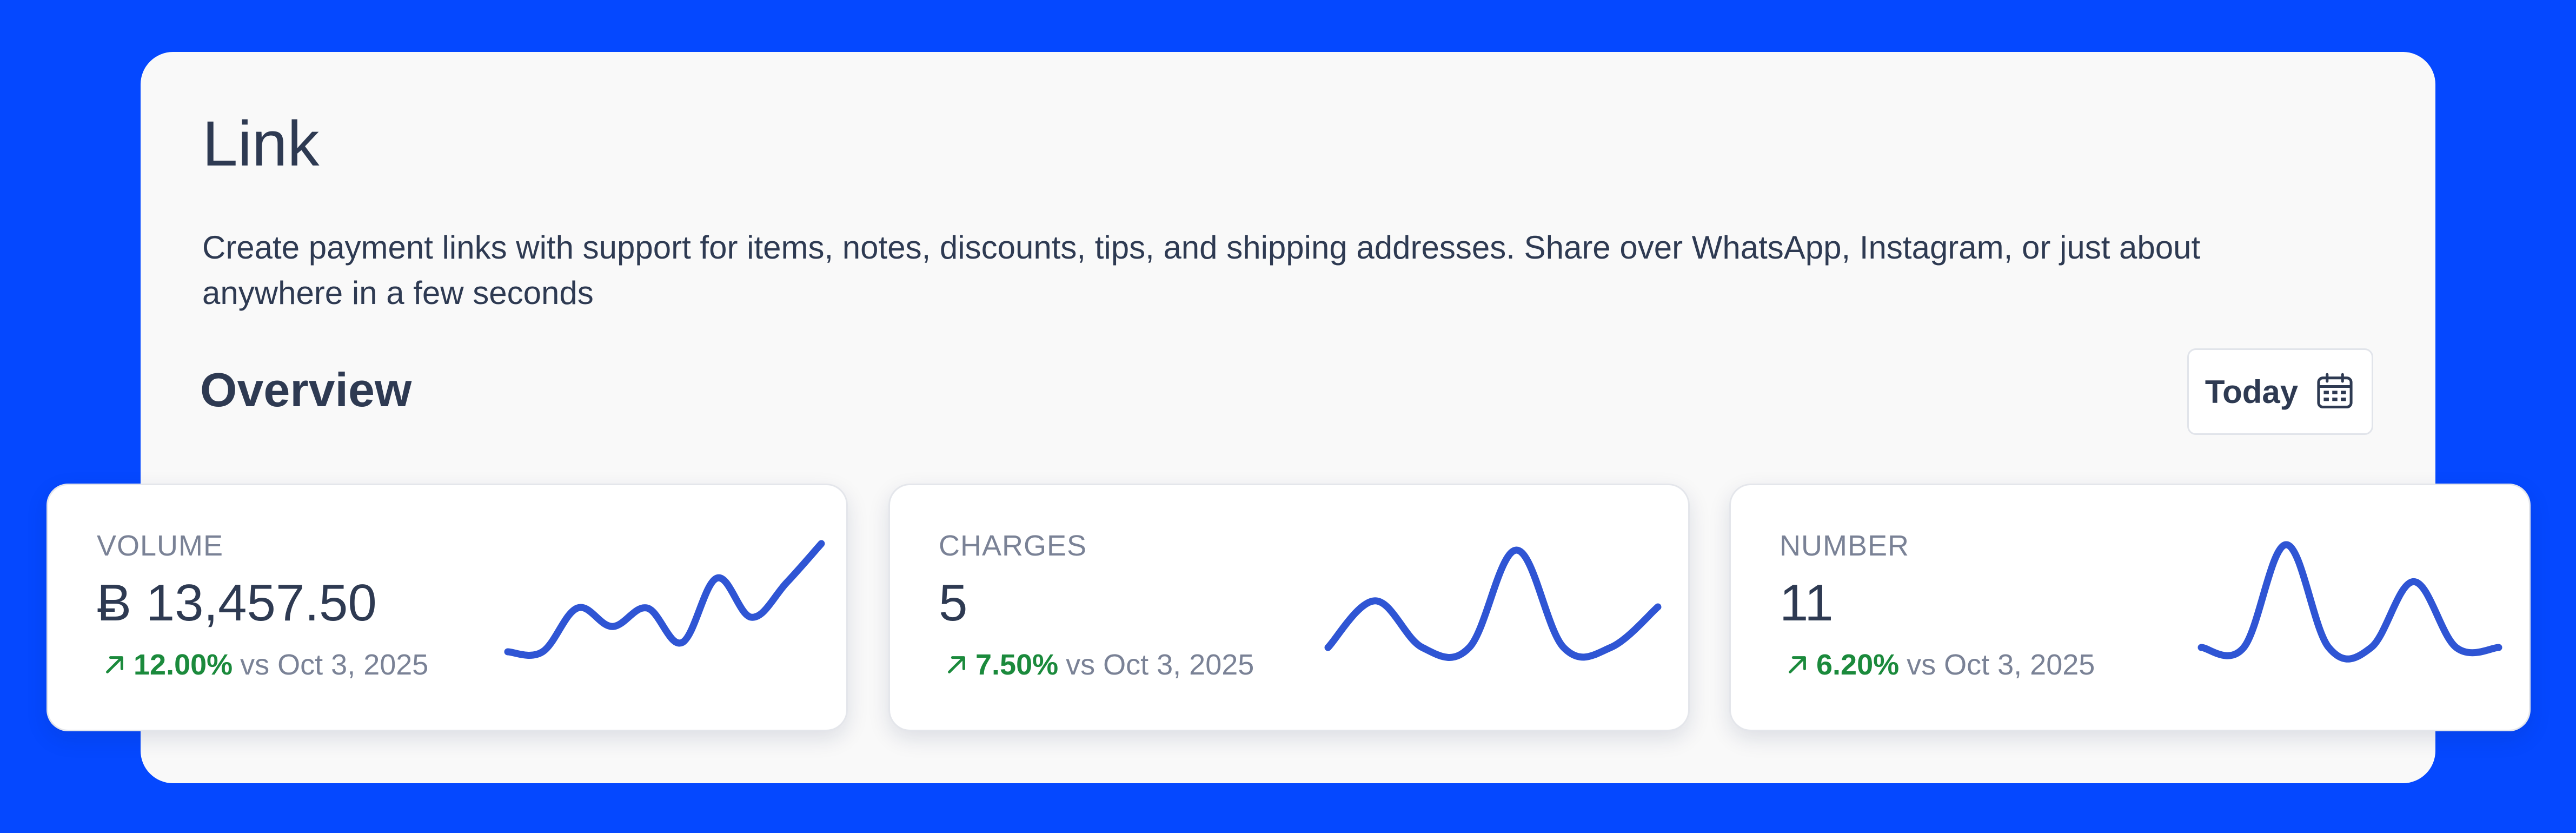 This screenshot has height=833, width=2576. I want to click on metric-card-volume: VOLUME Ƀ 13,457.50 12.00% vs Oct 3, 2025, so click(447, 607).